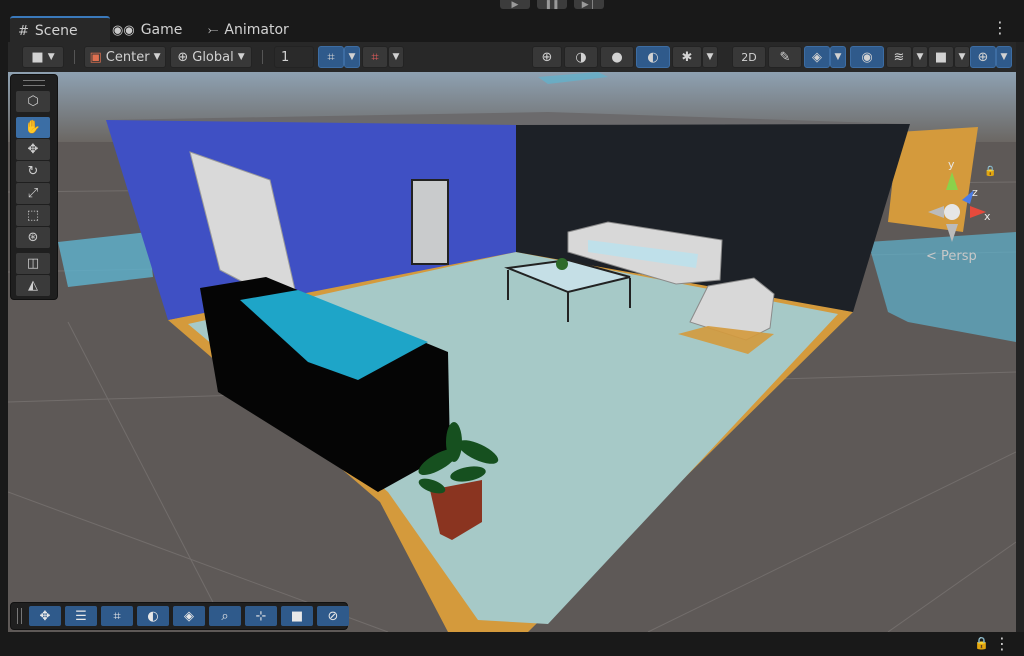 Image resolution: width=1024 pixels, height=656 pixels. I want to click on rect-tool-button: ⬚, so click(33, 215).